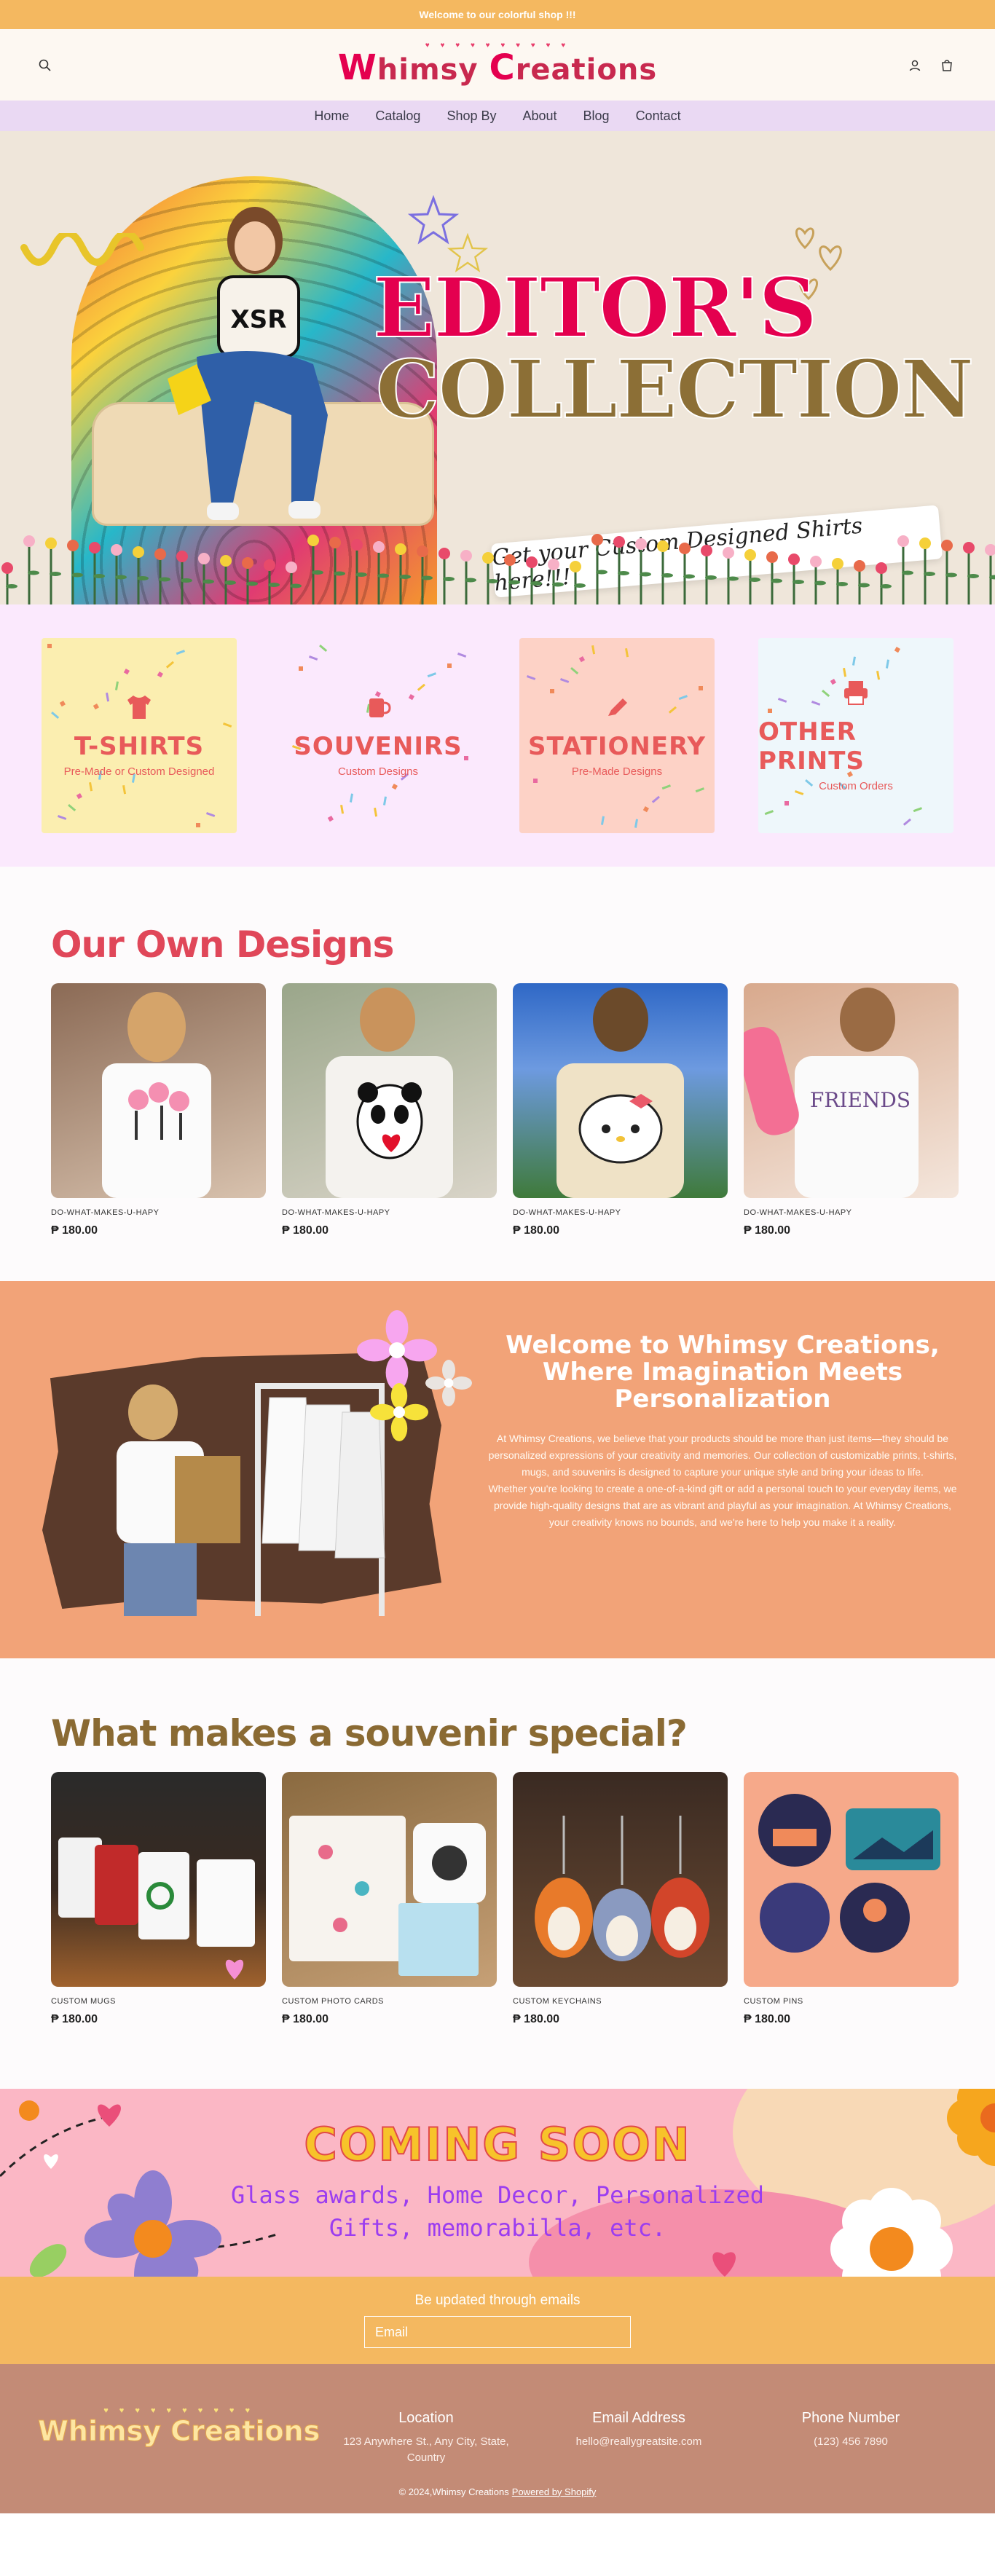 This screenshot has width=995, height=2576. What do you see at coordinates (851, 2430) in the screenshot?
I see `footer-phone: Phone Number (123) 456 7890` at bounding box center [851, 2430].